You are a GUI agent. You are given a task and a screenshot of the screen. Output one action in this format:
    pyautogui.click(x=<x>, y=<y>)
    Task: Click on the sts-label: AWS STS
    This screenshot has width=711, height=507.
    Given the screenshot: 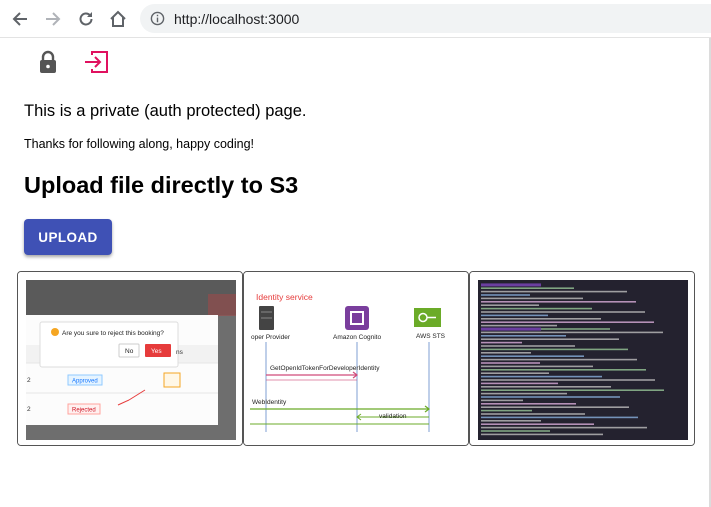 What is the action you would take?
    pyautogui.click(x=431, y=336)
    